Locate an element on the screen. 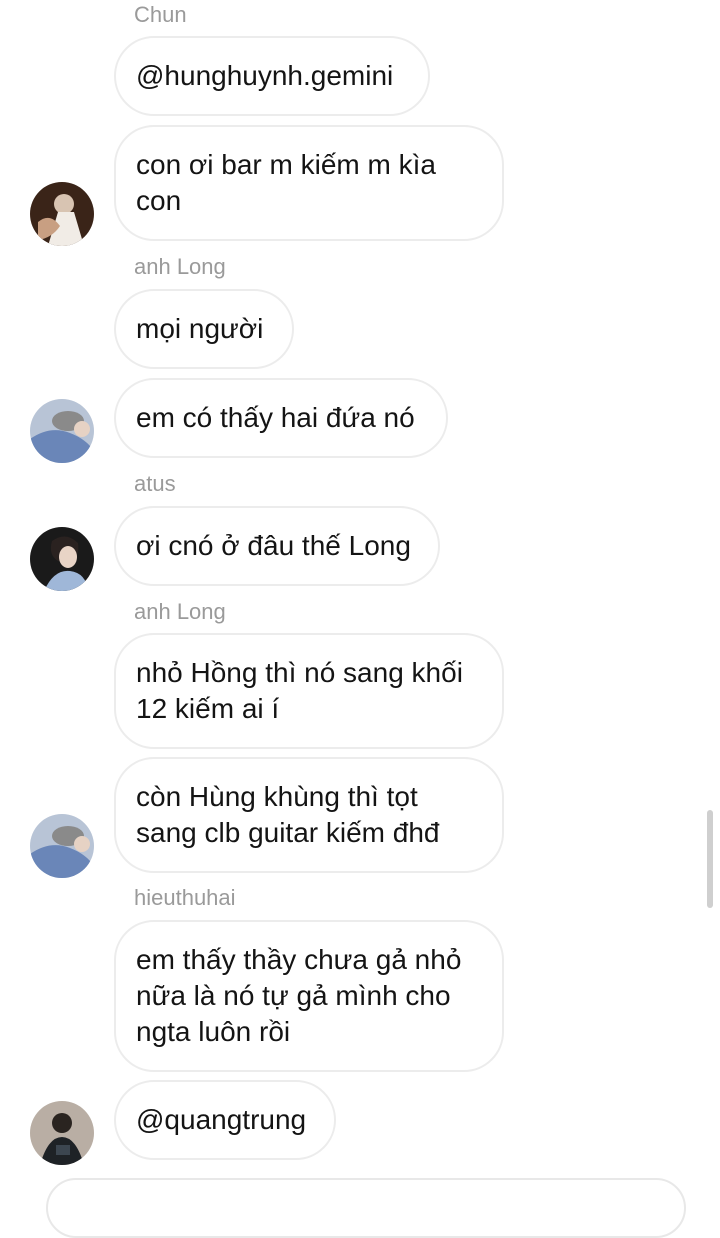 The image size is (720, 1238). message-bubble: con ơi bar m kiếm m kìa con is located at coordinates (309, 183).